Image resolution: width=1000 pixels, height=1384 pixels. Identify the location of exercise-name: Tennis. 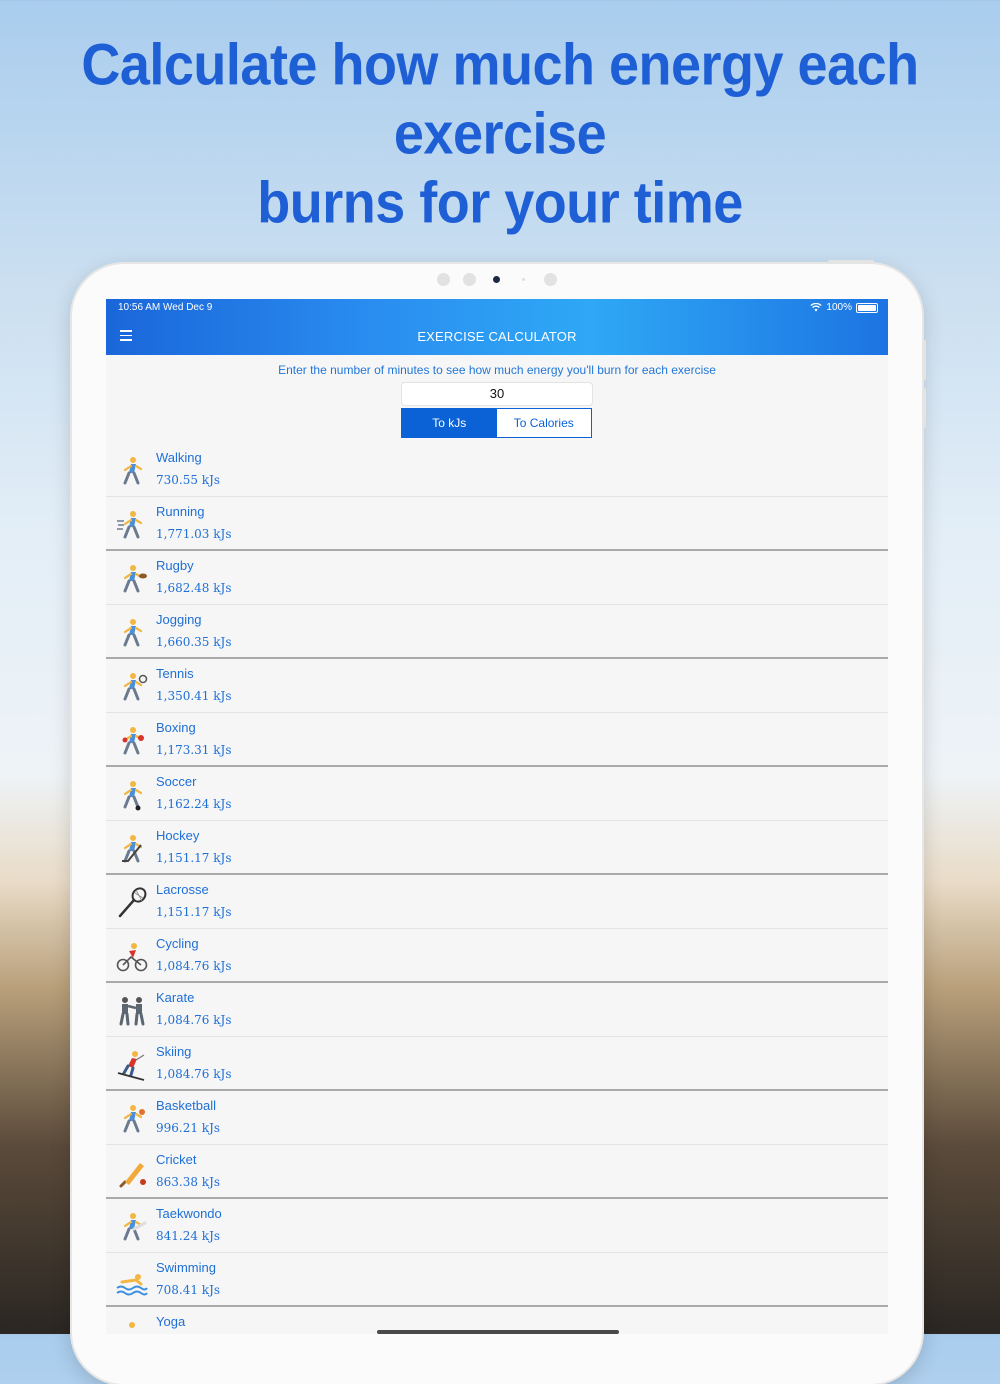
(175, 673).